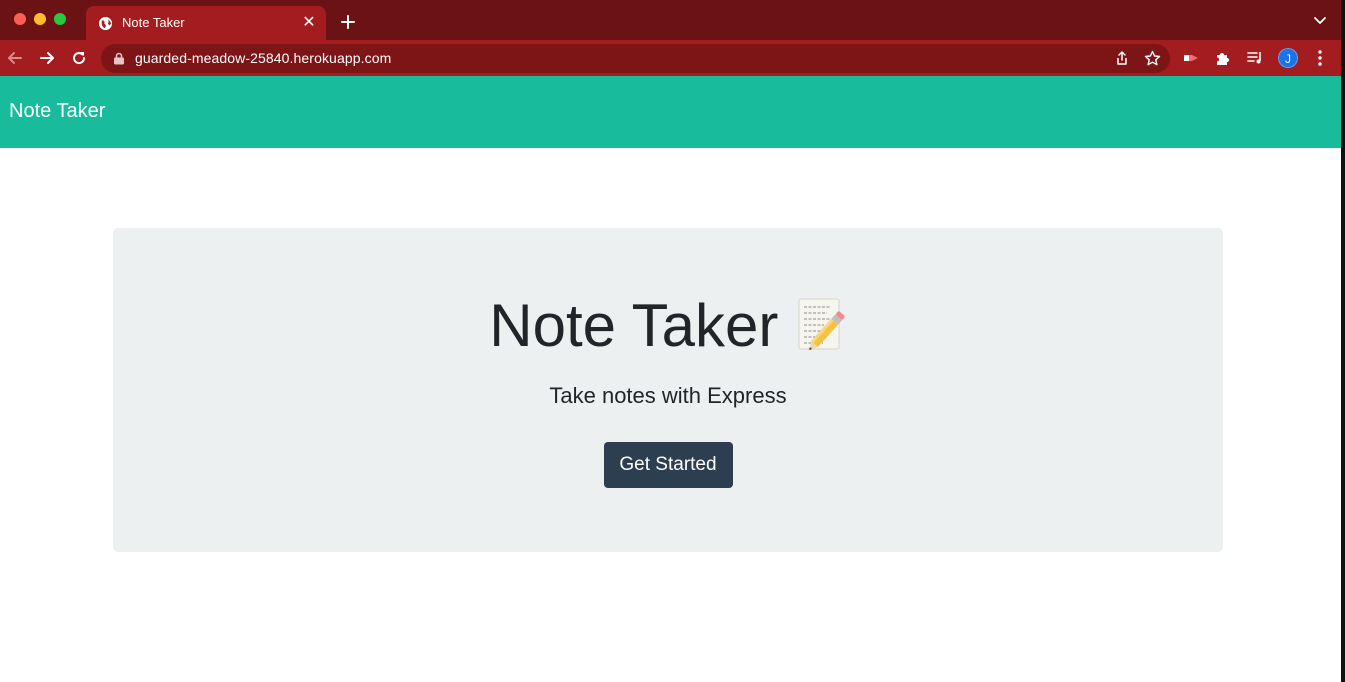  What do you see at coordinates (1223, 58) in the screenshot?
I see `extensions-puzzle-icon` at bounding box center [1223, 58].